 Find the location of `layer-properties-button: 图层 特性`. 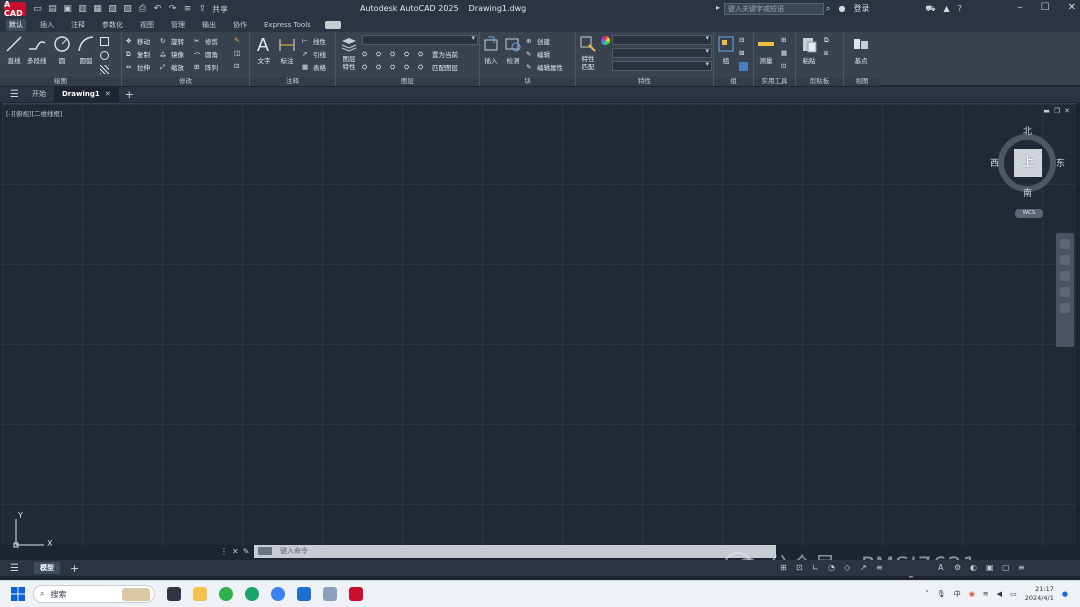

layer-properties-button: 图层 特性 is located at coordinates (349, 53).